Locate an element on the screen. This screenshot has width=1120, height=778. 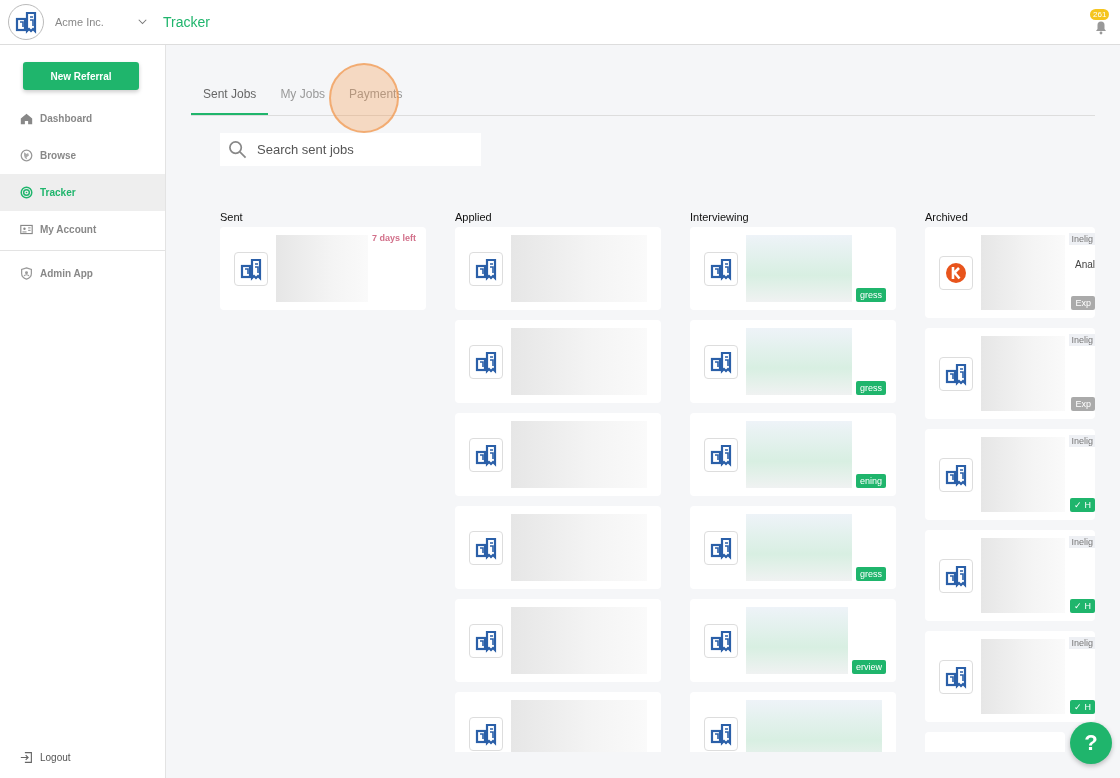
nav-item: Dashboard is located at coordinates (82, 118).